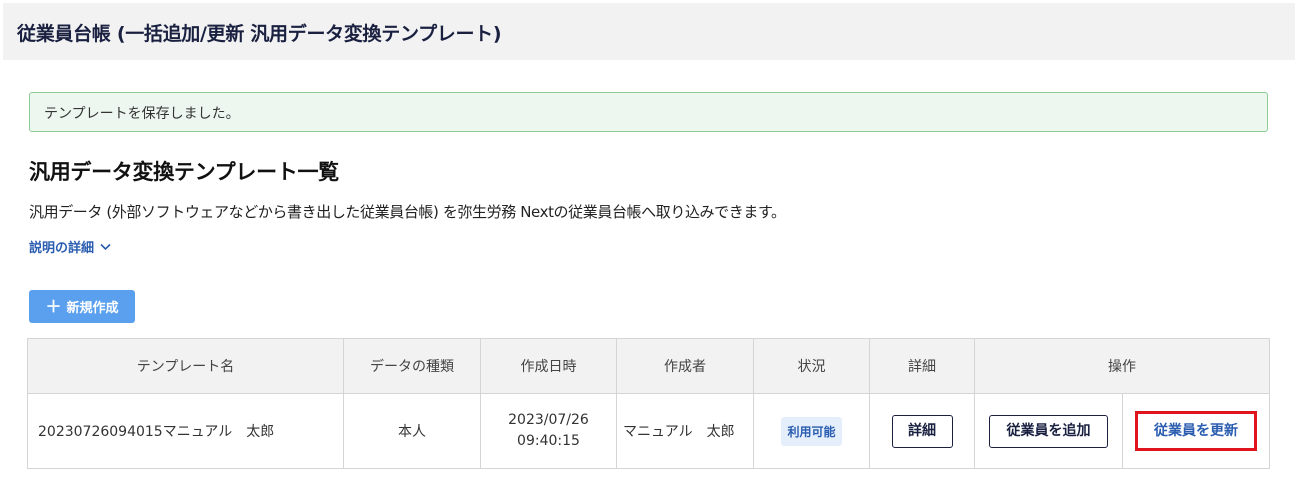 The height and width of the screenshot is (480, 1298). What do you see at coordinates (105, 246) in the screenshot?
I see `chevron-down-icon` at bounding box center [105, 246].